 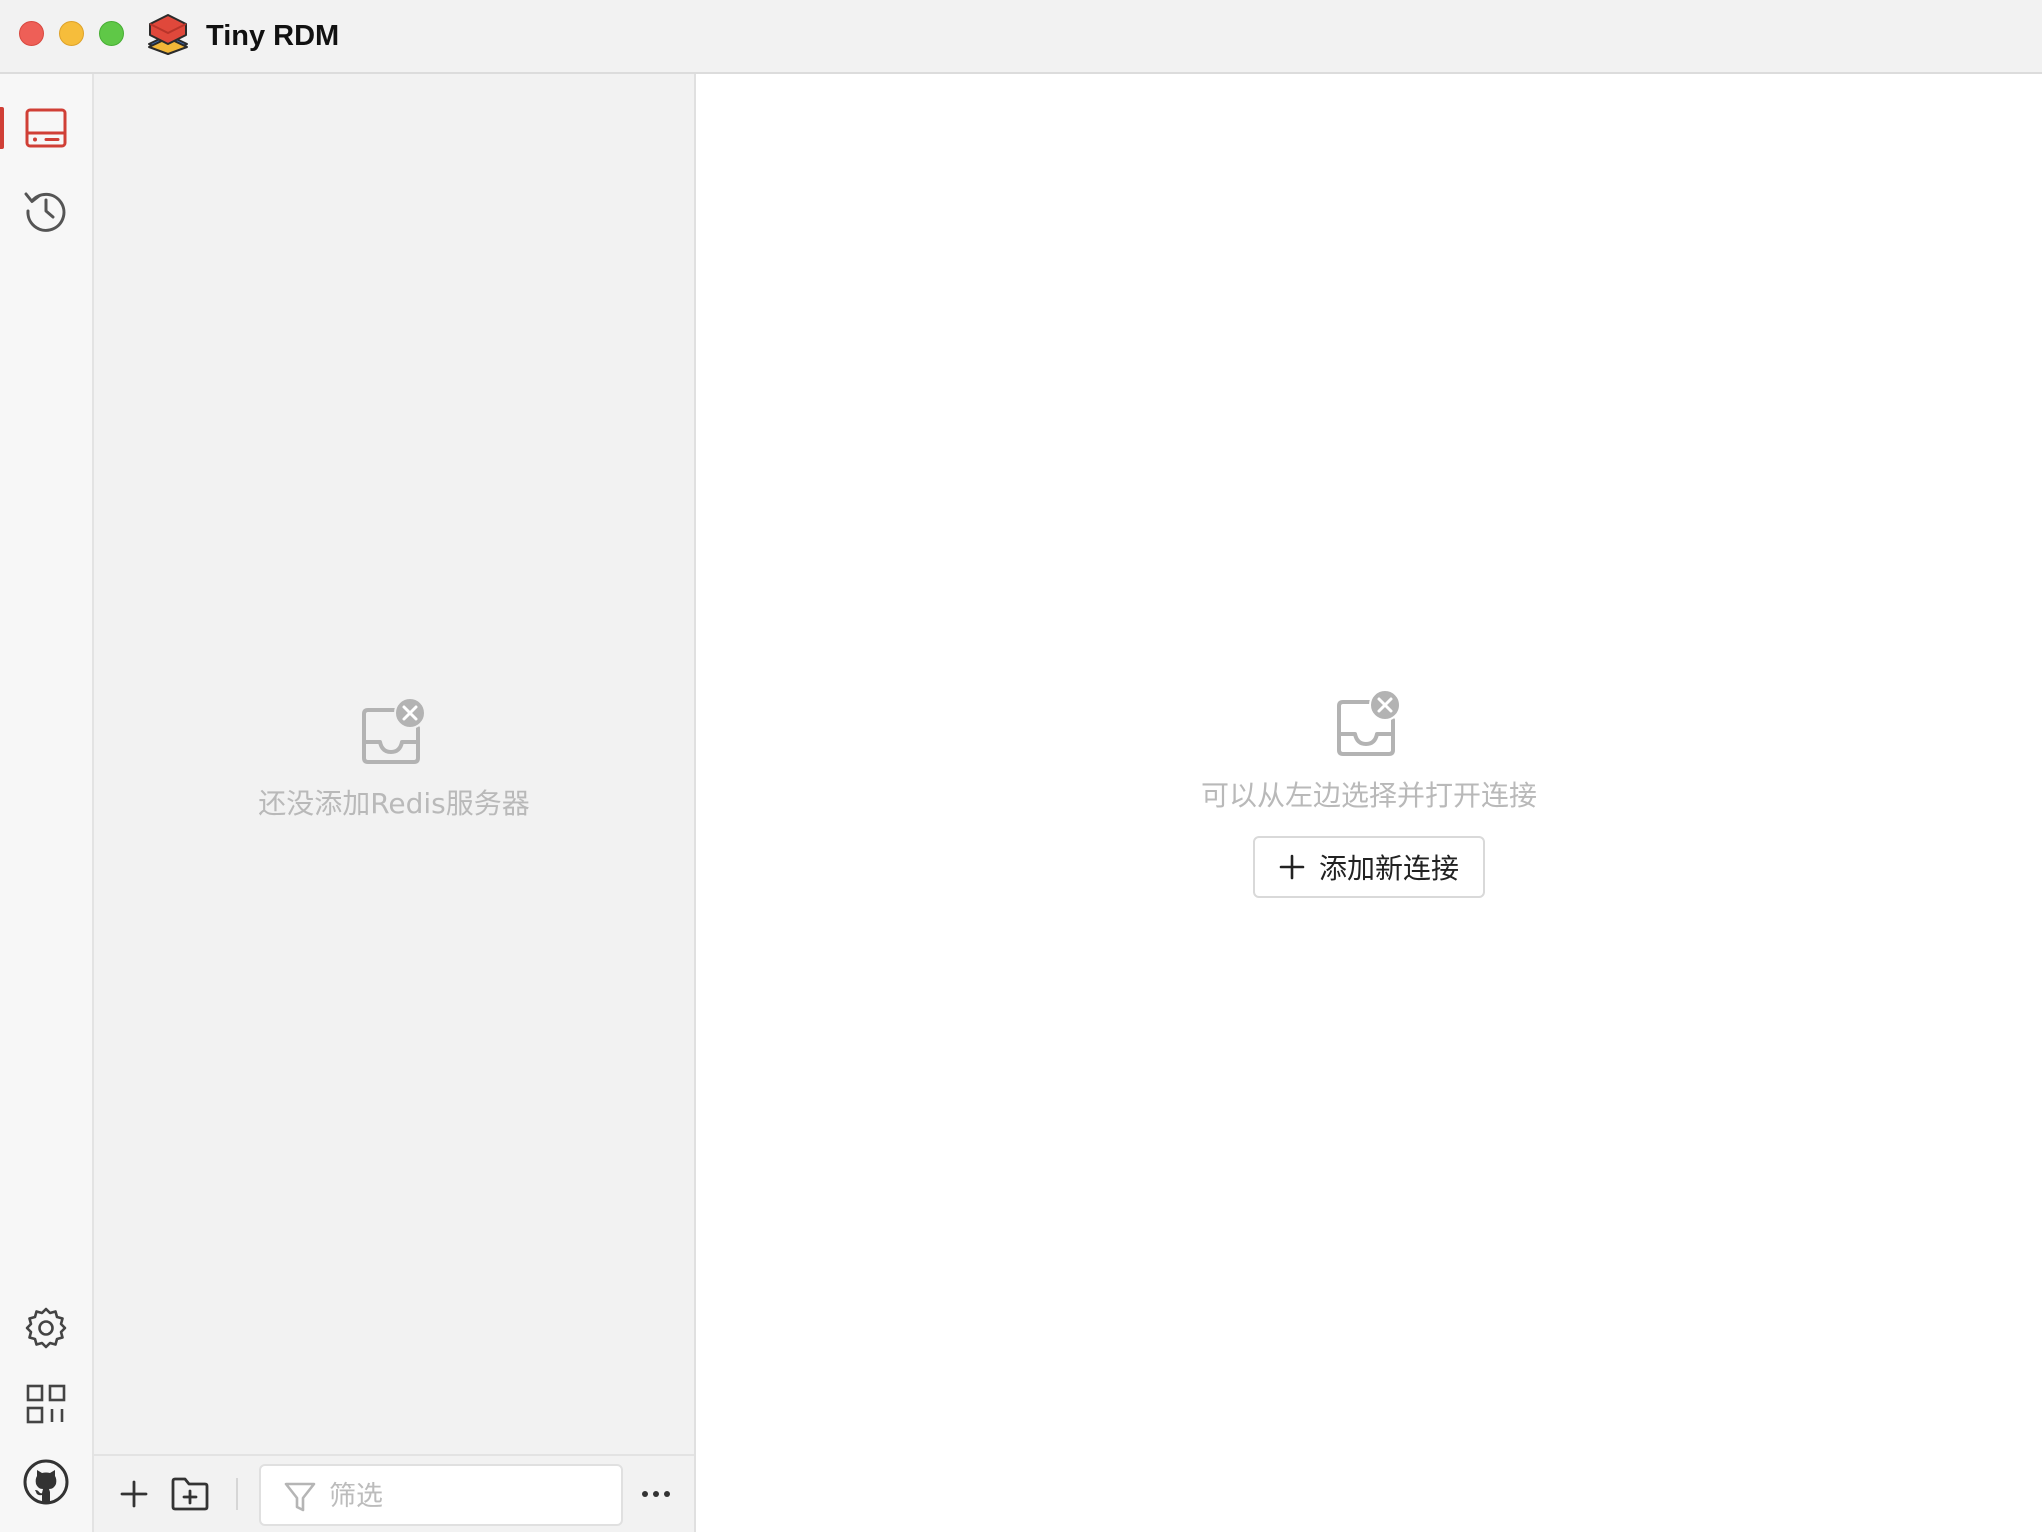 I want to click on add-connection-button: 添加新连接, so click(x=1368, y=867).